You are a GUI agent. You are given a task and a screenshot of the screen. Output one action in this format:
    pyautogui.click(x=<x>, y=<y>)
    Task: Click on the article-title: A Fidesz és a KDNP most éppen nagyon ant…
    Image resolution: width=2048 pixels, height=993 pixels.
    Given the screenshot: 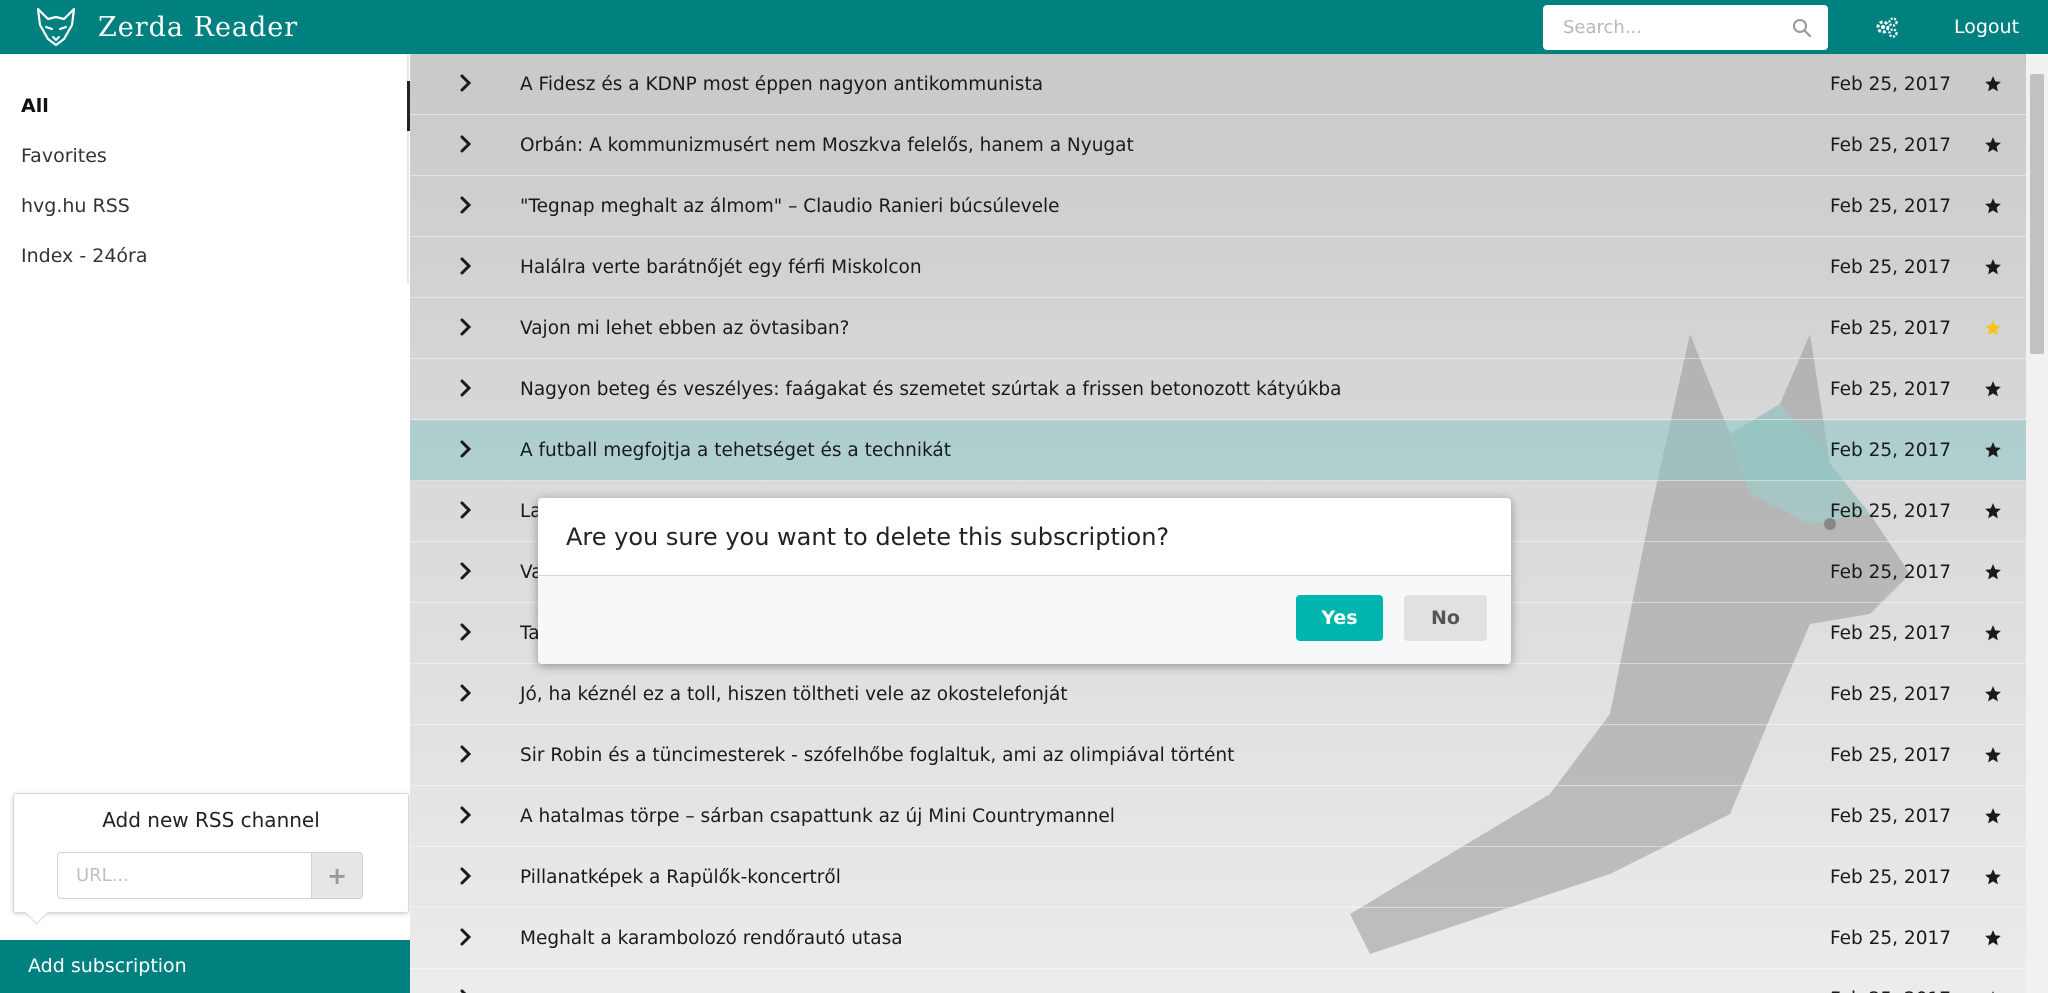 What is the action you would take?
    pyautogui.click(x=781, y=84)
    